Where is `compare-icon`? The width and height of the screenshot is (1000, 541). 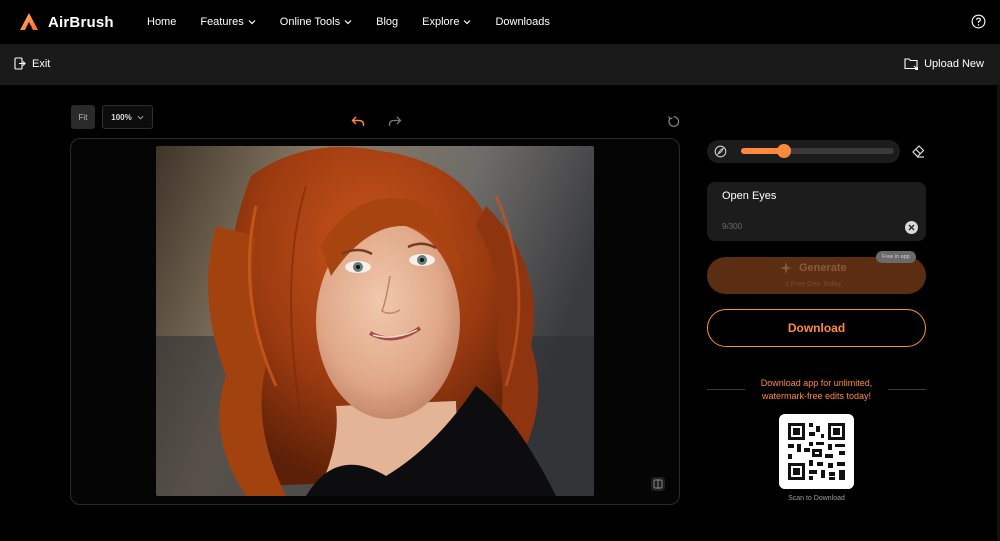 compare-icon is located at coordinates (658, 484).